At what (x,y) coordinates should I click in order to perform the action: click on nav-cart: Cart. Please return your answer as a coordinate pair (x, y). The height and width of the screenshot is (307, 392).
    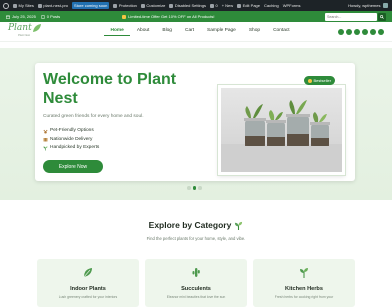
    Looking at the image, I should click on (189, 32).